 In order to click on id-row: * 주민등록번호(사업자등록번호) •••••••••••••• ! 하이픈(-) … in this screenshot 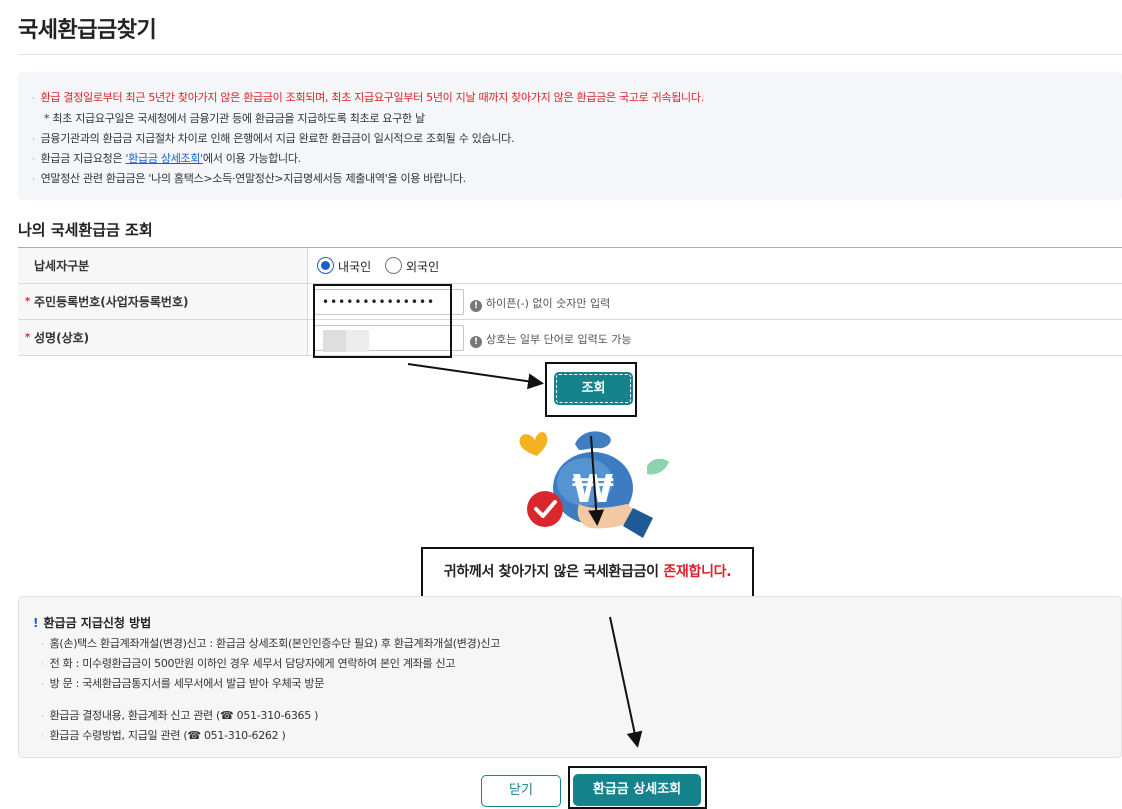, I will do `click(570, 302)`.